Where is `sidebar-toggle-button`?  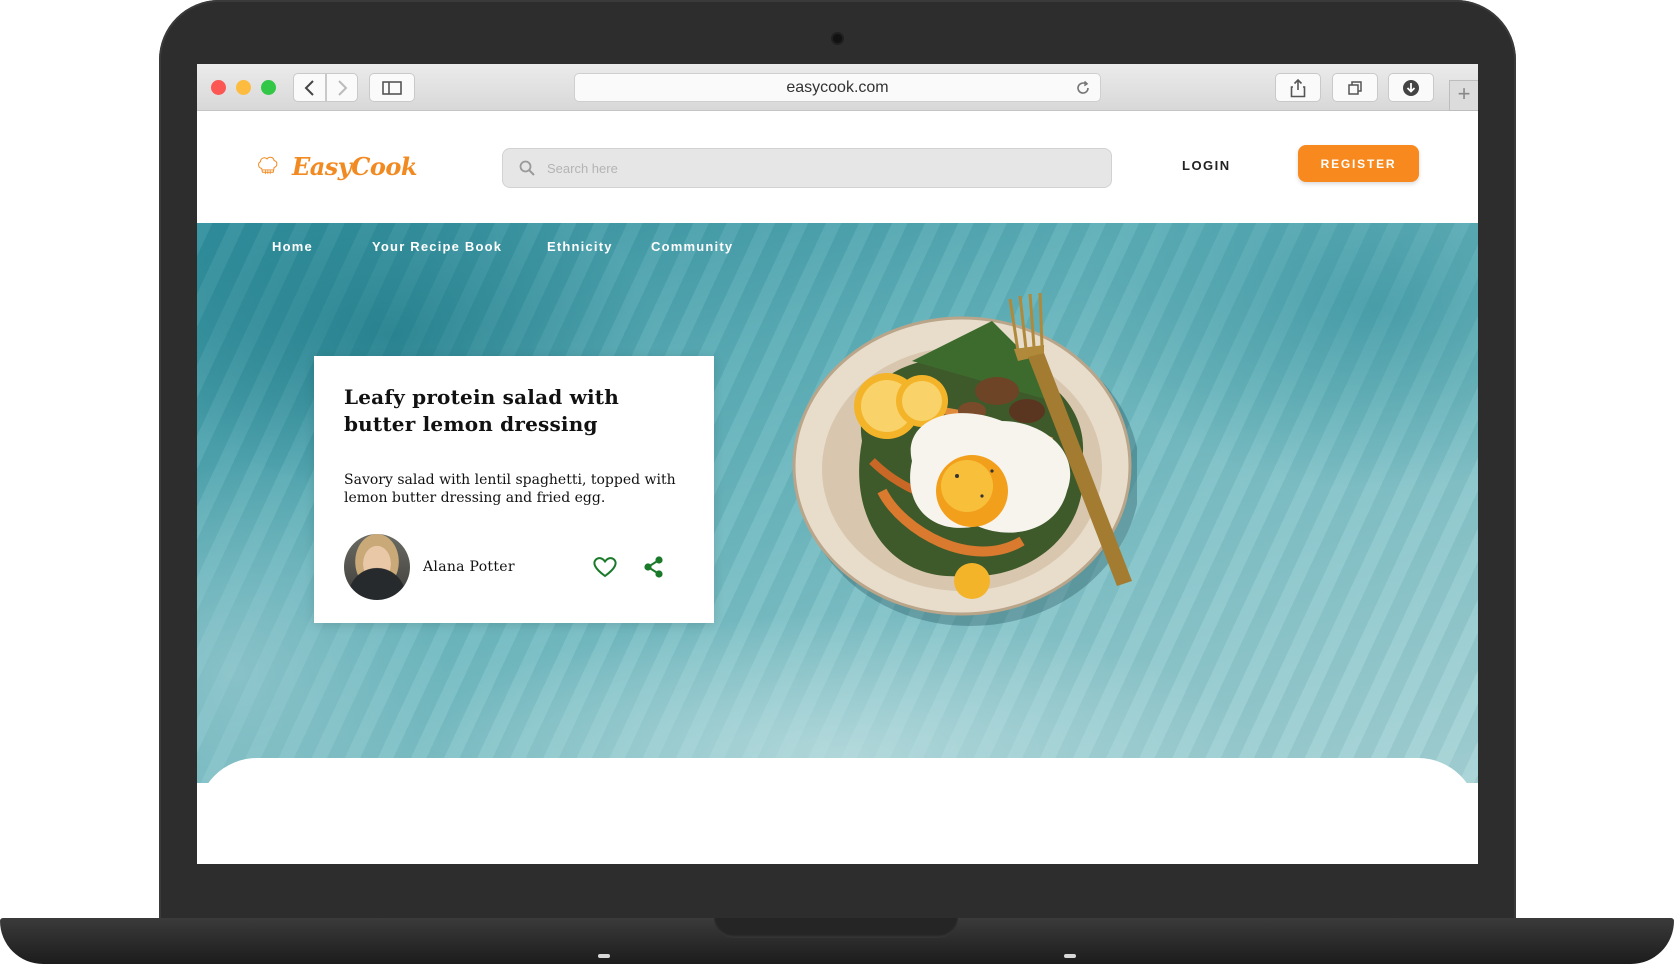 sidebar-toggle-button is located at coordinates (392, 87).